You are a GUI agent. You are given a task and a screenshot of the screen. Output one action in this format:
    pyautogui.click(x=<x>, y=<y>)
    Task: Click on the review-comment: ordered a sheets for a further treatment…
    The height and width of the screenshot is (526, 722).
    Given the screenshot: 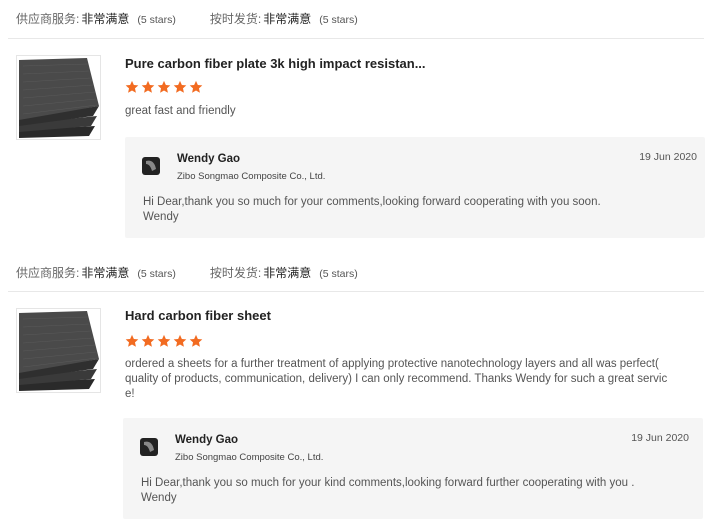 What is the action you would take?
    pyautogui.click(x=396, y=379)
    